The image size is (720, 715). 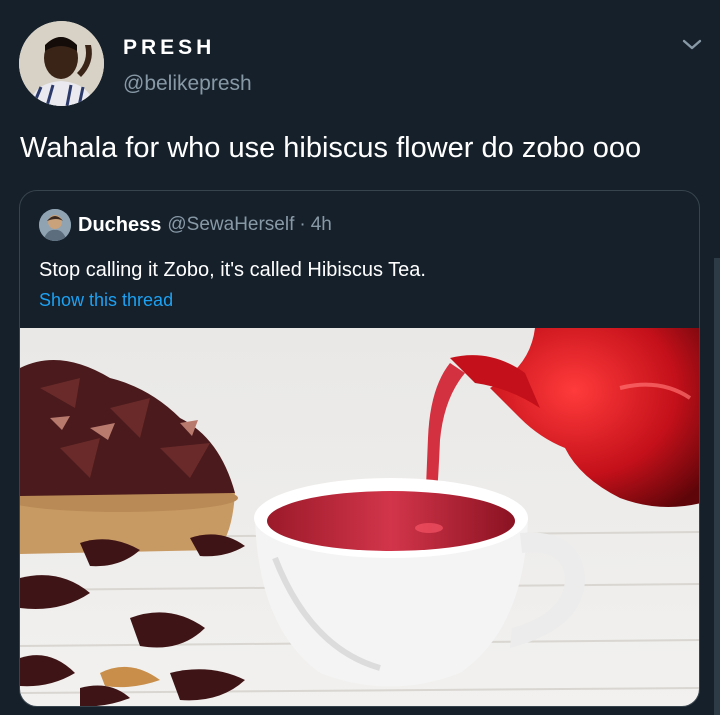 I want to click on quoted-user-handle: @SewaHerself, so click(x=230, y=225).